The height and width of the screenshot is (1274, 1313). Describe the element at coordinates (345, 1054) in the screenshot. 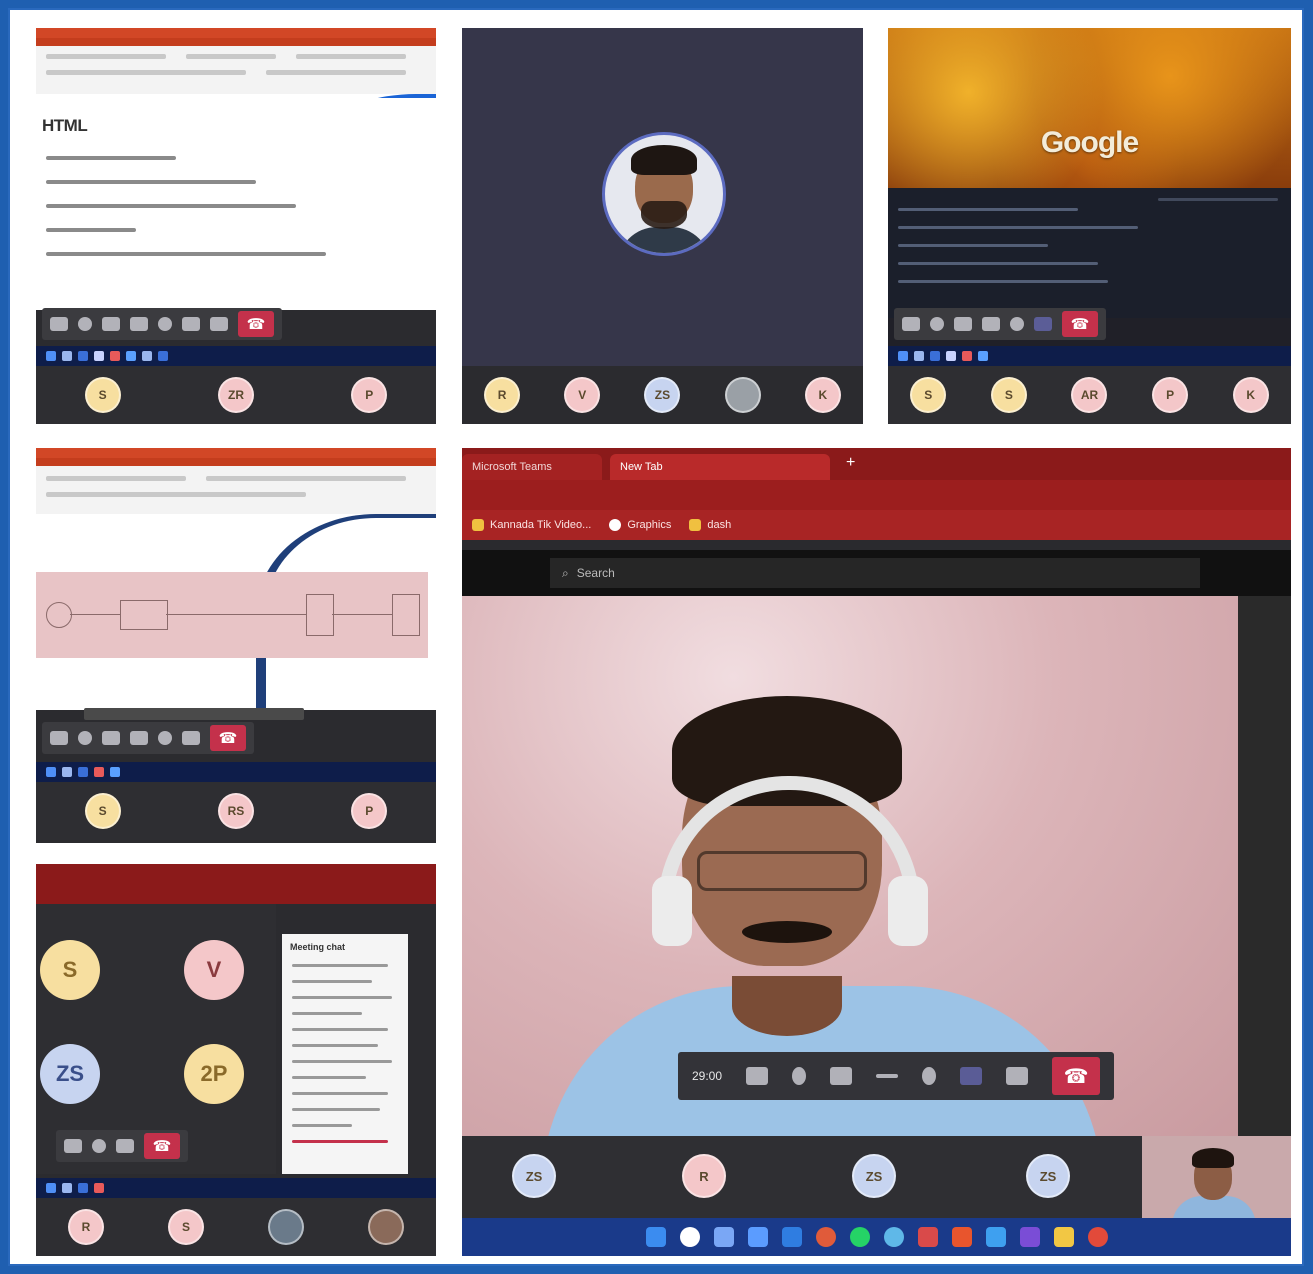

I see `meeting-chat-panel: Meeting chat` at that location.